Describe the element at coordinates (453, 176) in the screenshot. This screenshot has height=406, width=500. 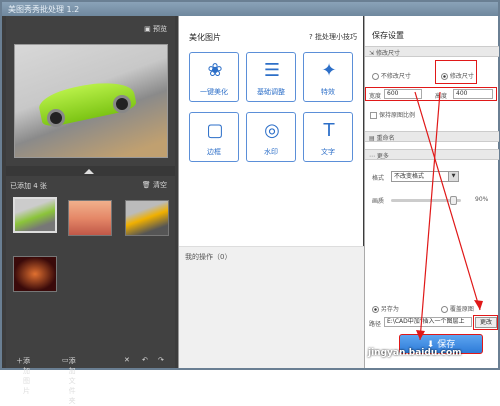
I see `chevron-down-icon: ▼` at that location.